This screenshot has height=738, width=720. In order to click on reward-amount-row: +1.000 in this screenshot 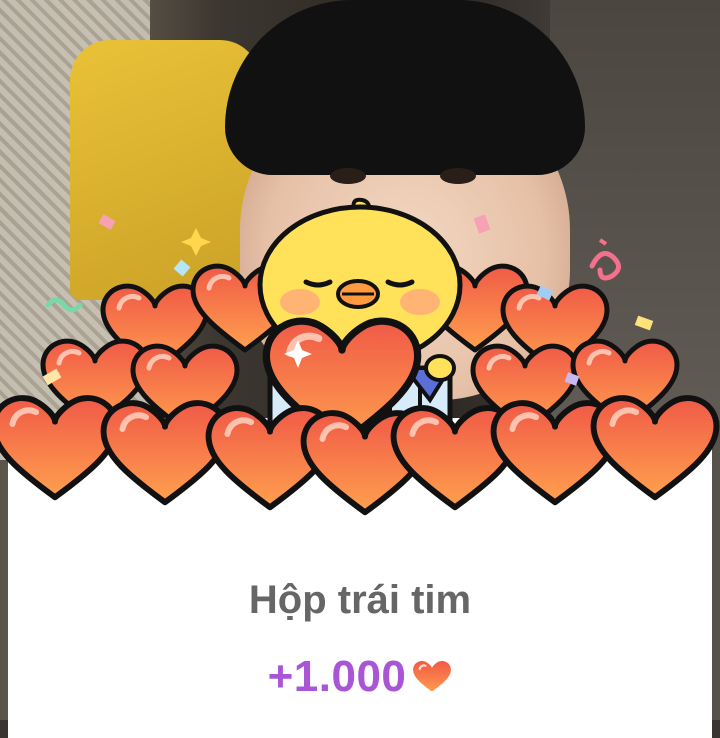, I will do `click(360, 677)`.